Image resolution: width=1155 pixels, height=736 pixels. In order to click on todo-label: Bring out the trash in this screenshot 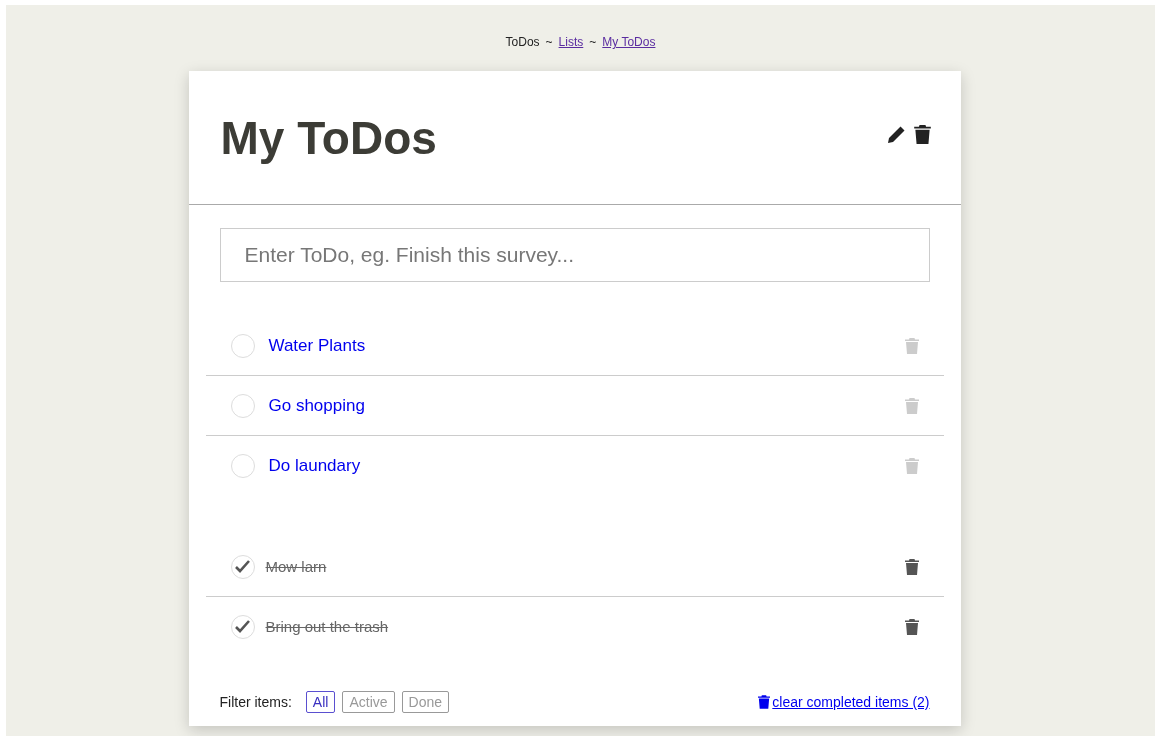, I will do `click(585, 626)`.